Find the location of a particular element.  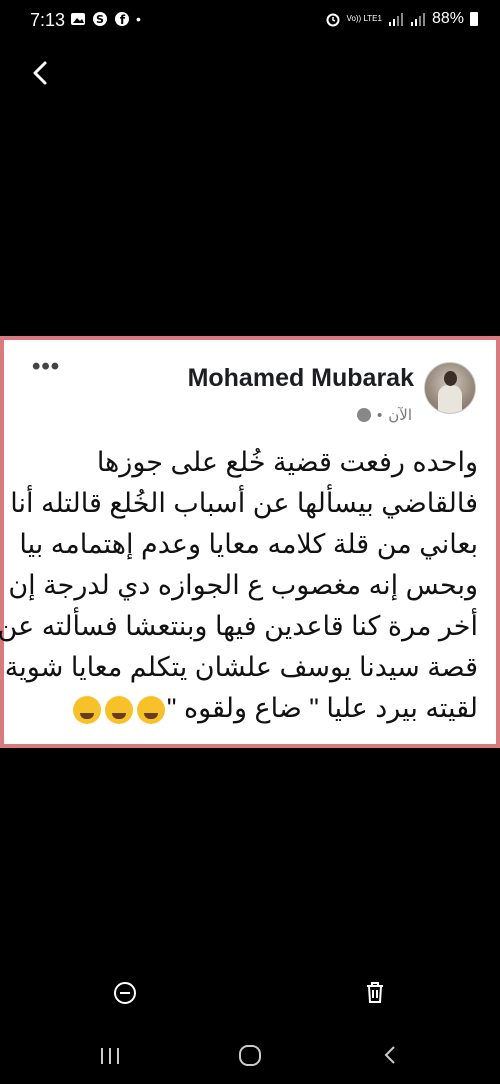

signal-icon is located at coordinates (395, 19).